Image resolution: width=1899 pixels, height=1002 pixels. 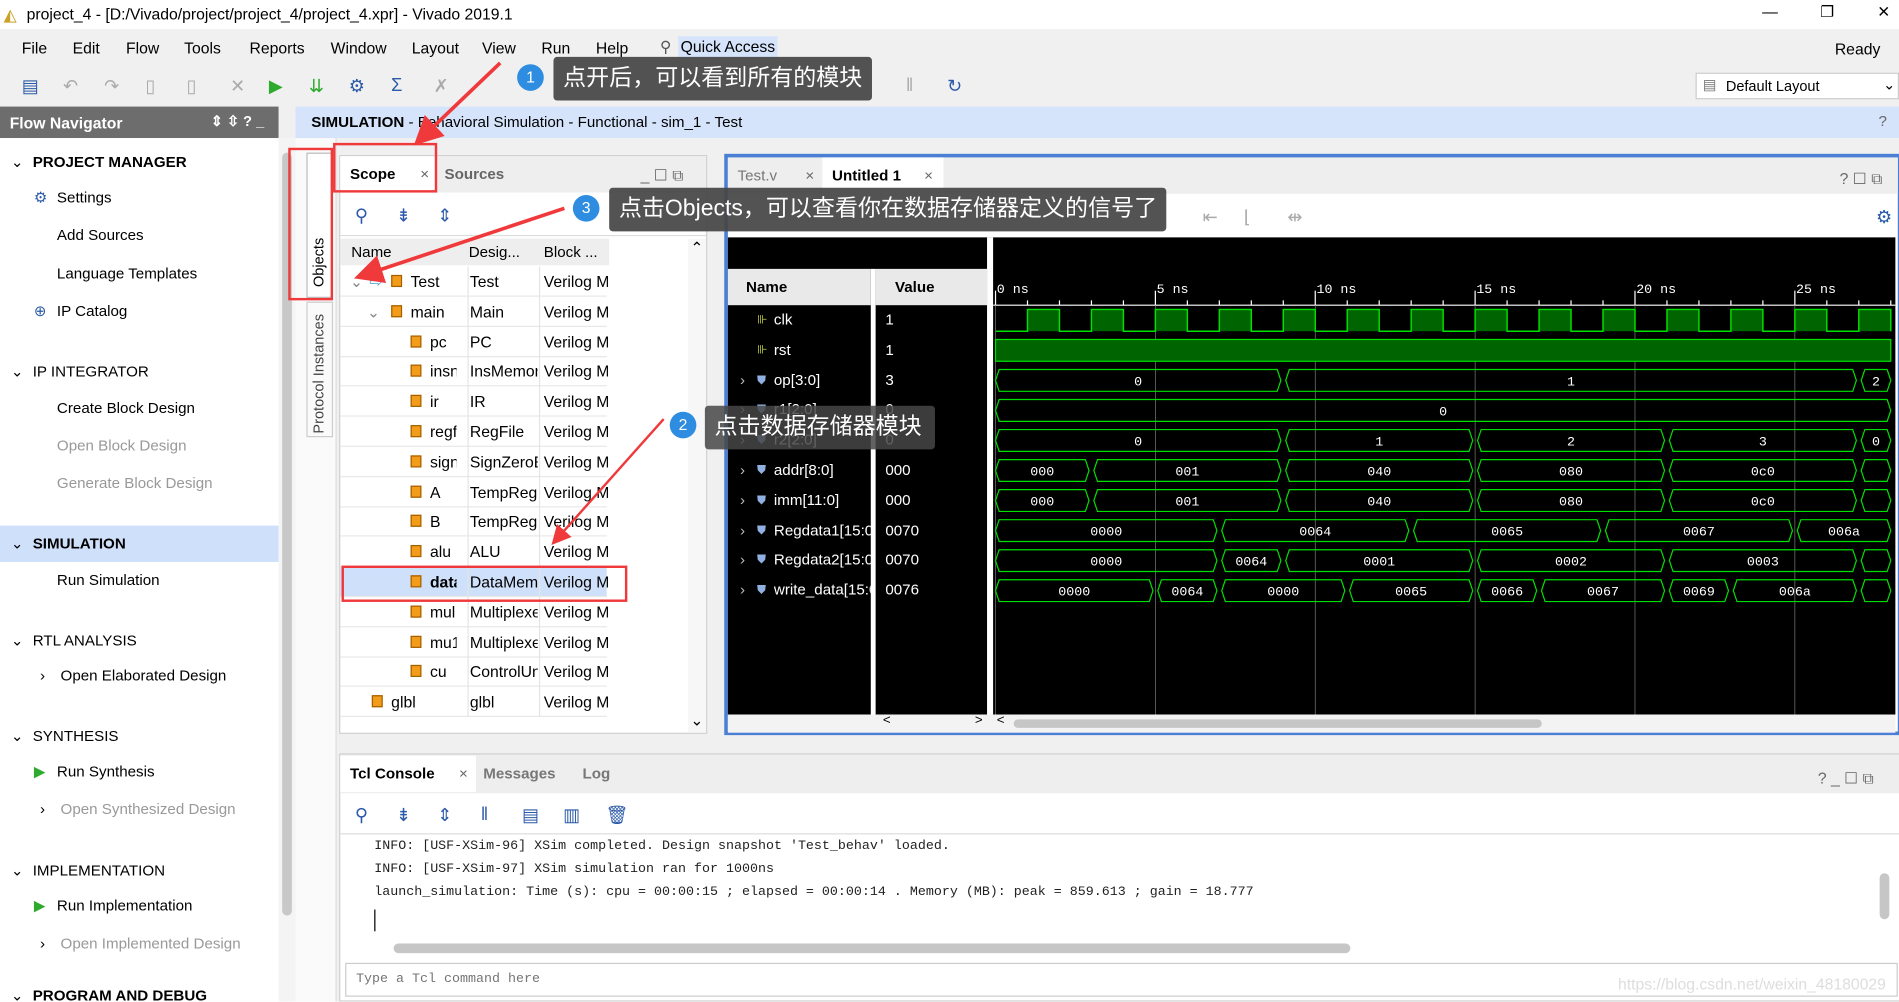 What do you see at coordinates (586, 208) in the screenshot?
I see `step-badge-3: 3` at bounding box center [586, 208].